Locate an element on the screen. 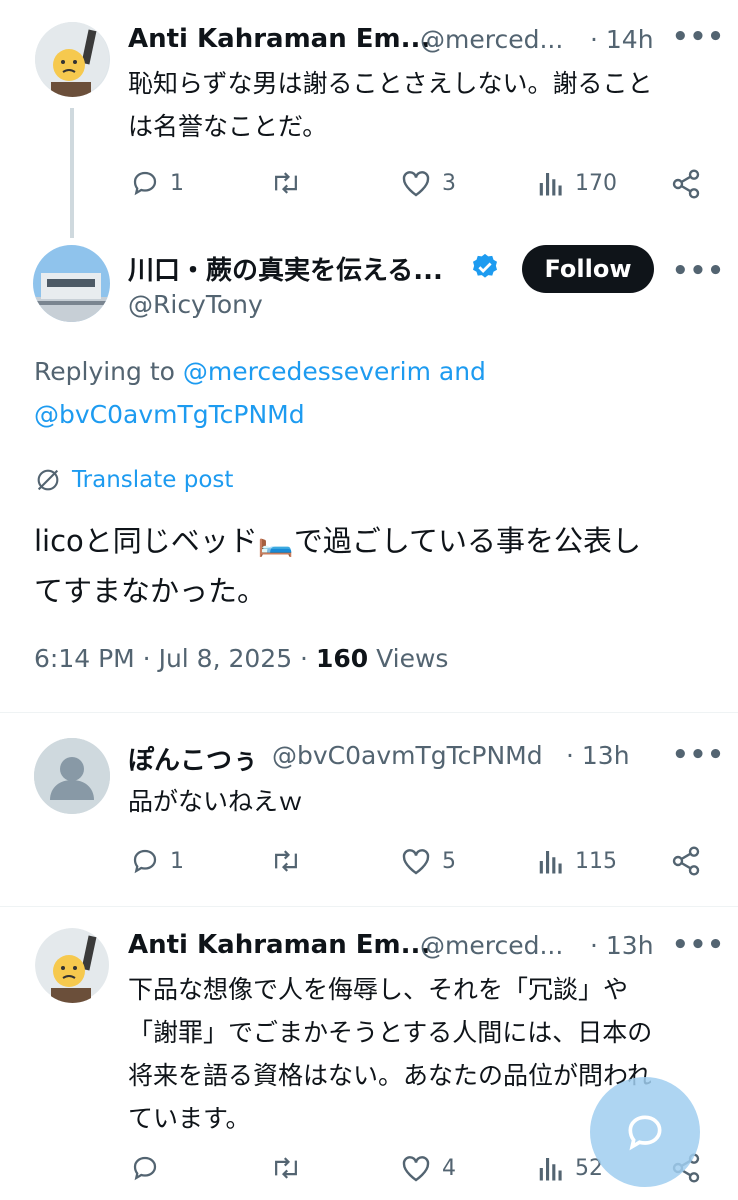 The width and height of the screenshot is (738, 1200). user-handle: @RicyTony is located at coordinates (195, 304).